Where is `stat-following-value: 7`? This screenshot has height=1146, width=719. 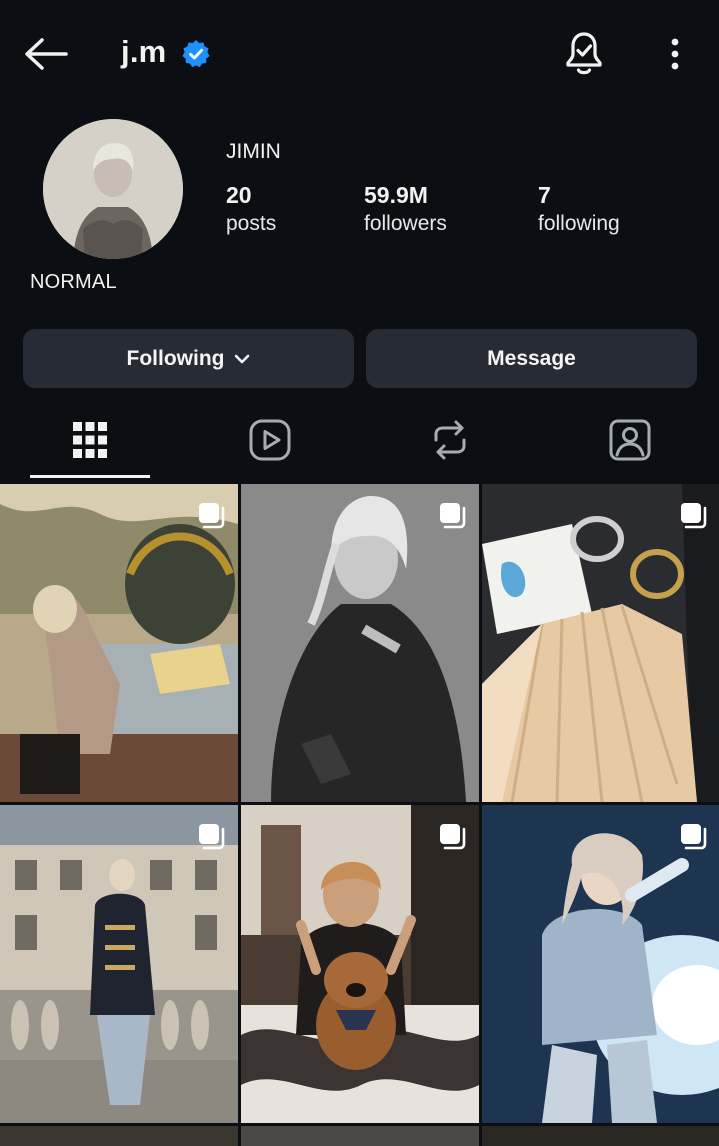
stat-following-value: 7 is located at coordinates (544, 195).